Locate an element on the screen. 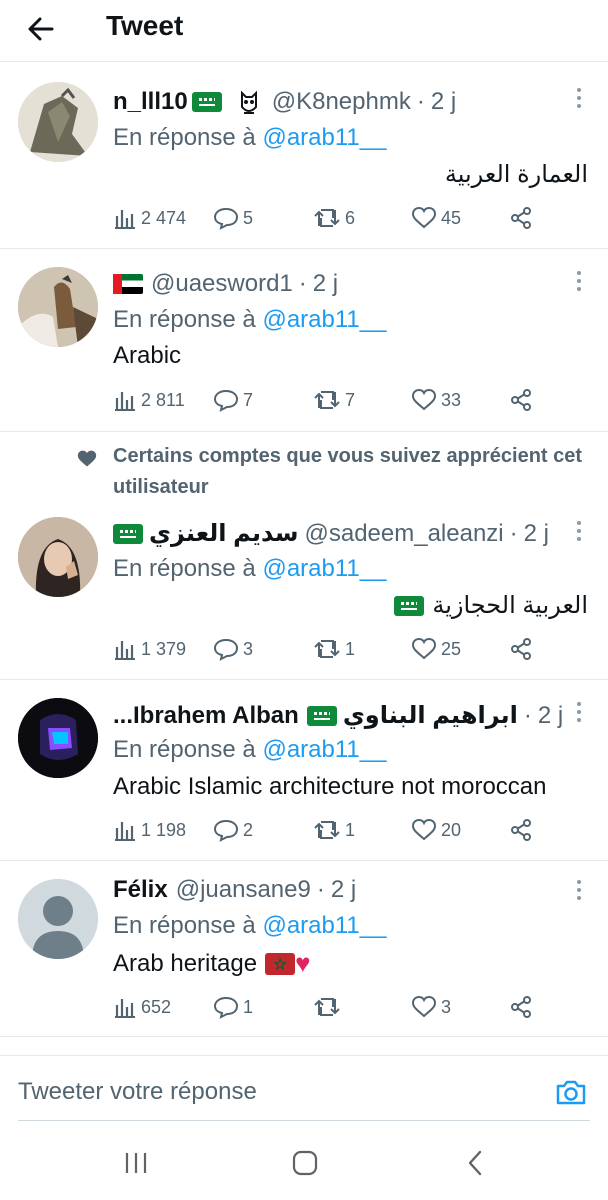 The height and width of the screenshot is (1200, 608). tweet-header: سديم العنزي @sadeem_aleanzi · 2 j is located at coordinates (331, 533).